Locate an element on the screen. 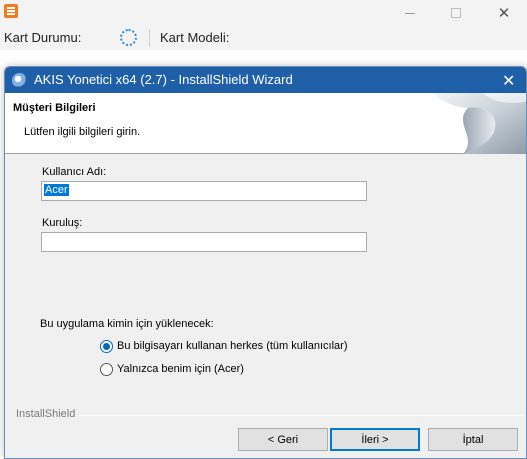 The image size is (527, 459). minimize-icon is located at coordinates (410, 13).